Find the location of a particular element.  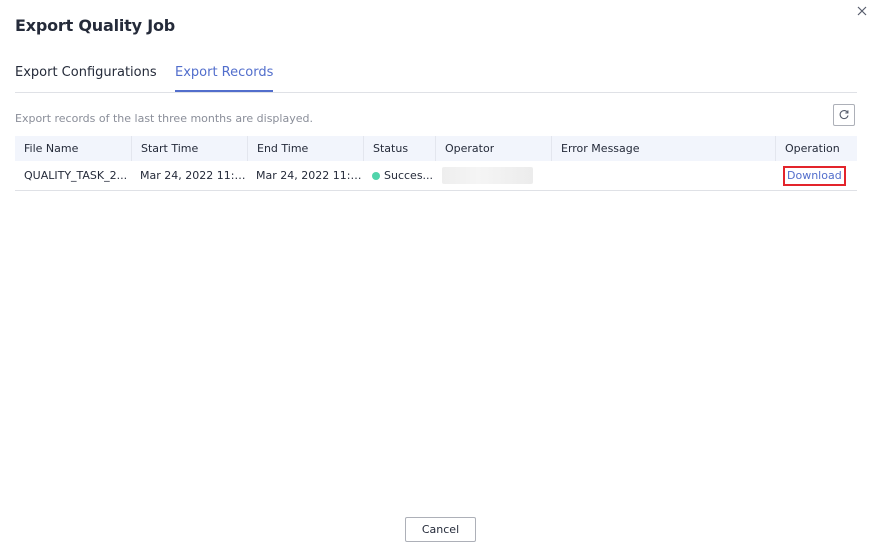

cancel-button: Cancel is located at coordinates (440, 529).